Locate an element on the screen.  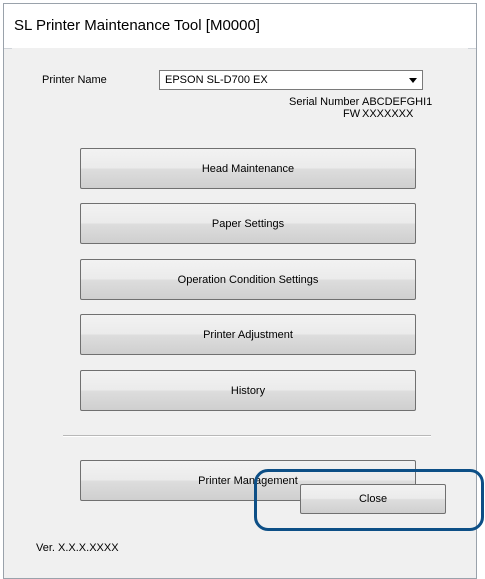
paper-settings-button: Paper Settings is located at coordinates (248, 223).